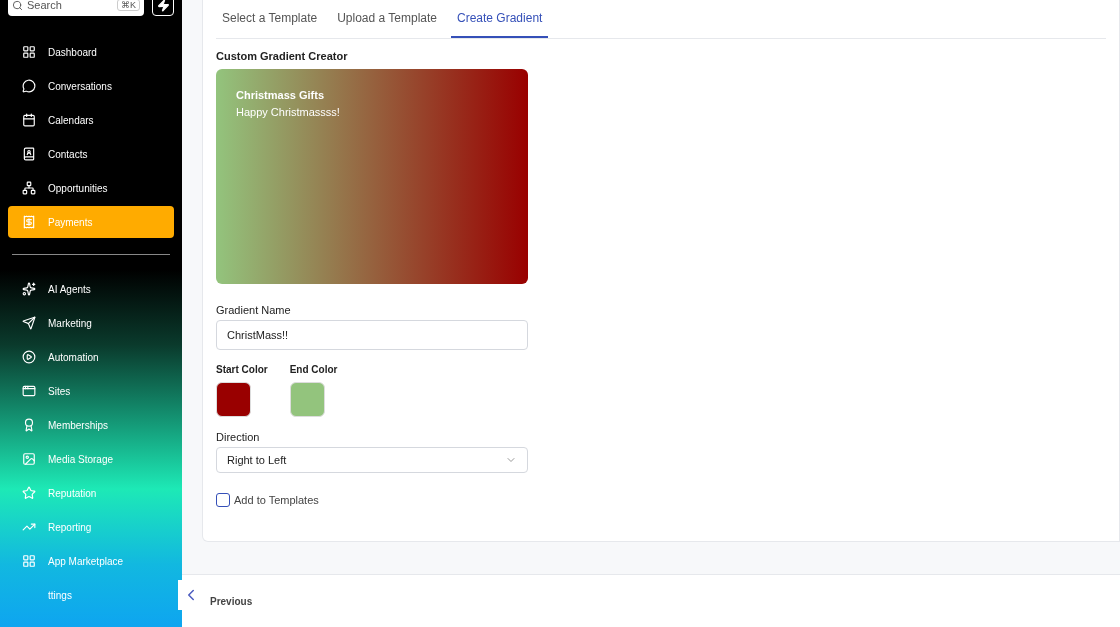  Describe the element at coordinates (44, 5) in the screenshot. I see `search-placeholder: Search` at that location.